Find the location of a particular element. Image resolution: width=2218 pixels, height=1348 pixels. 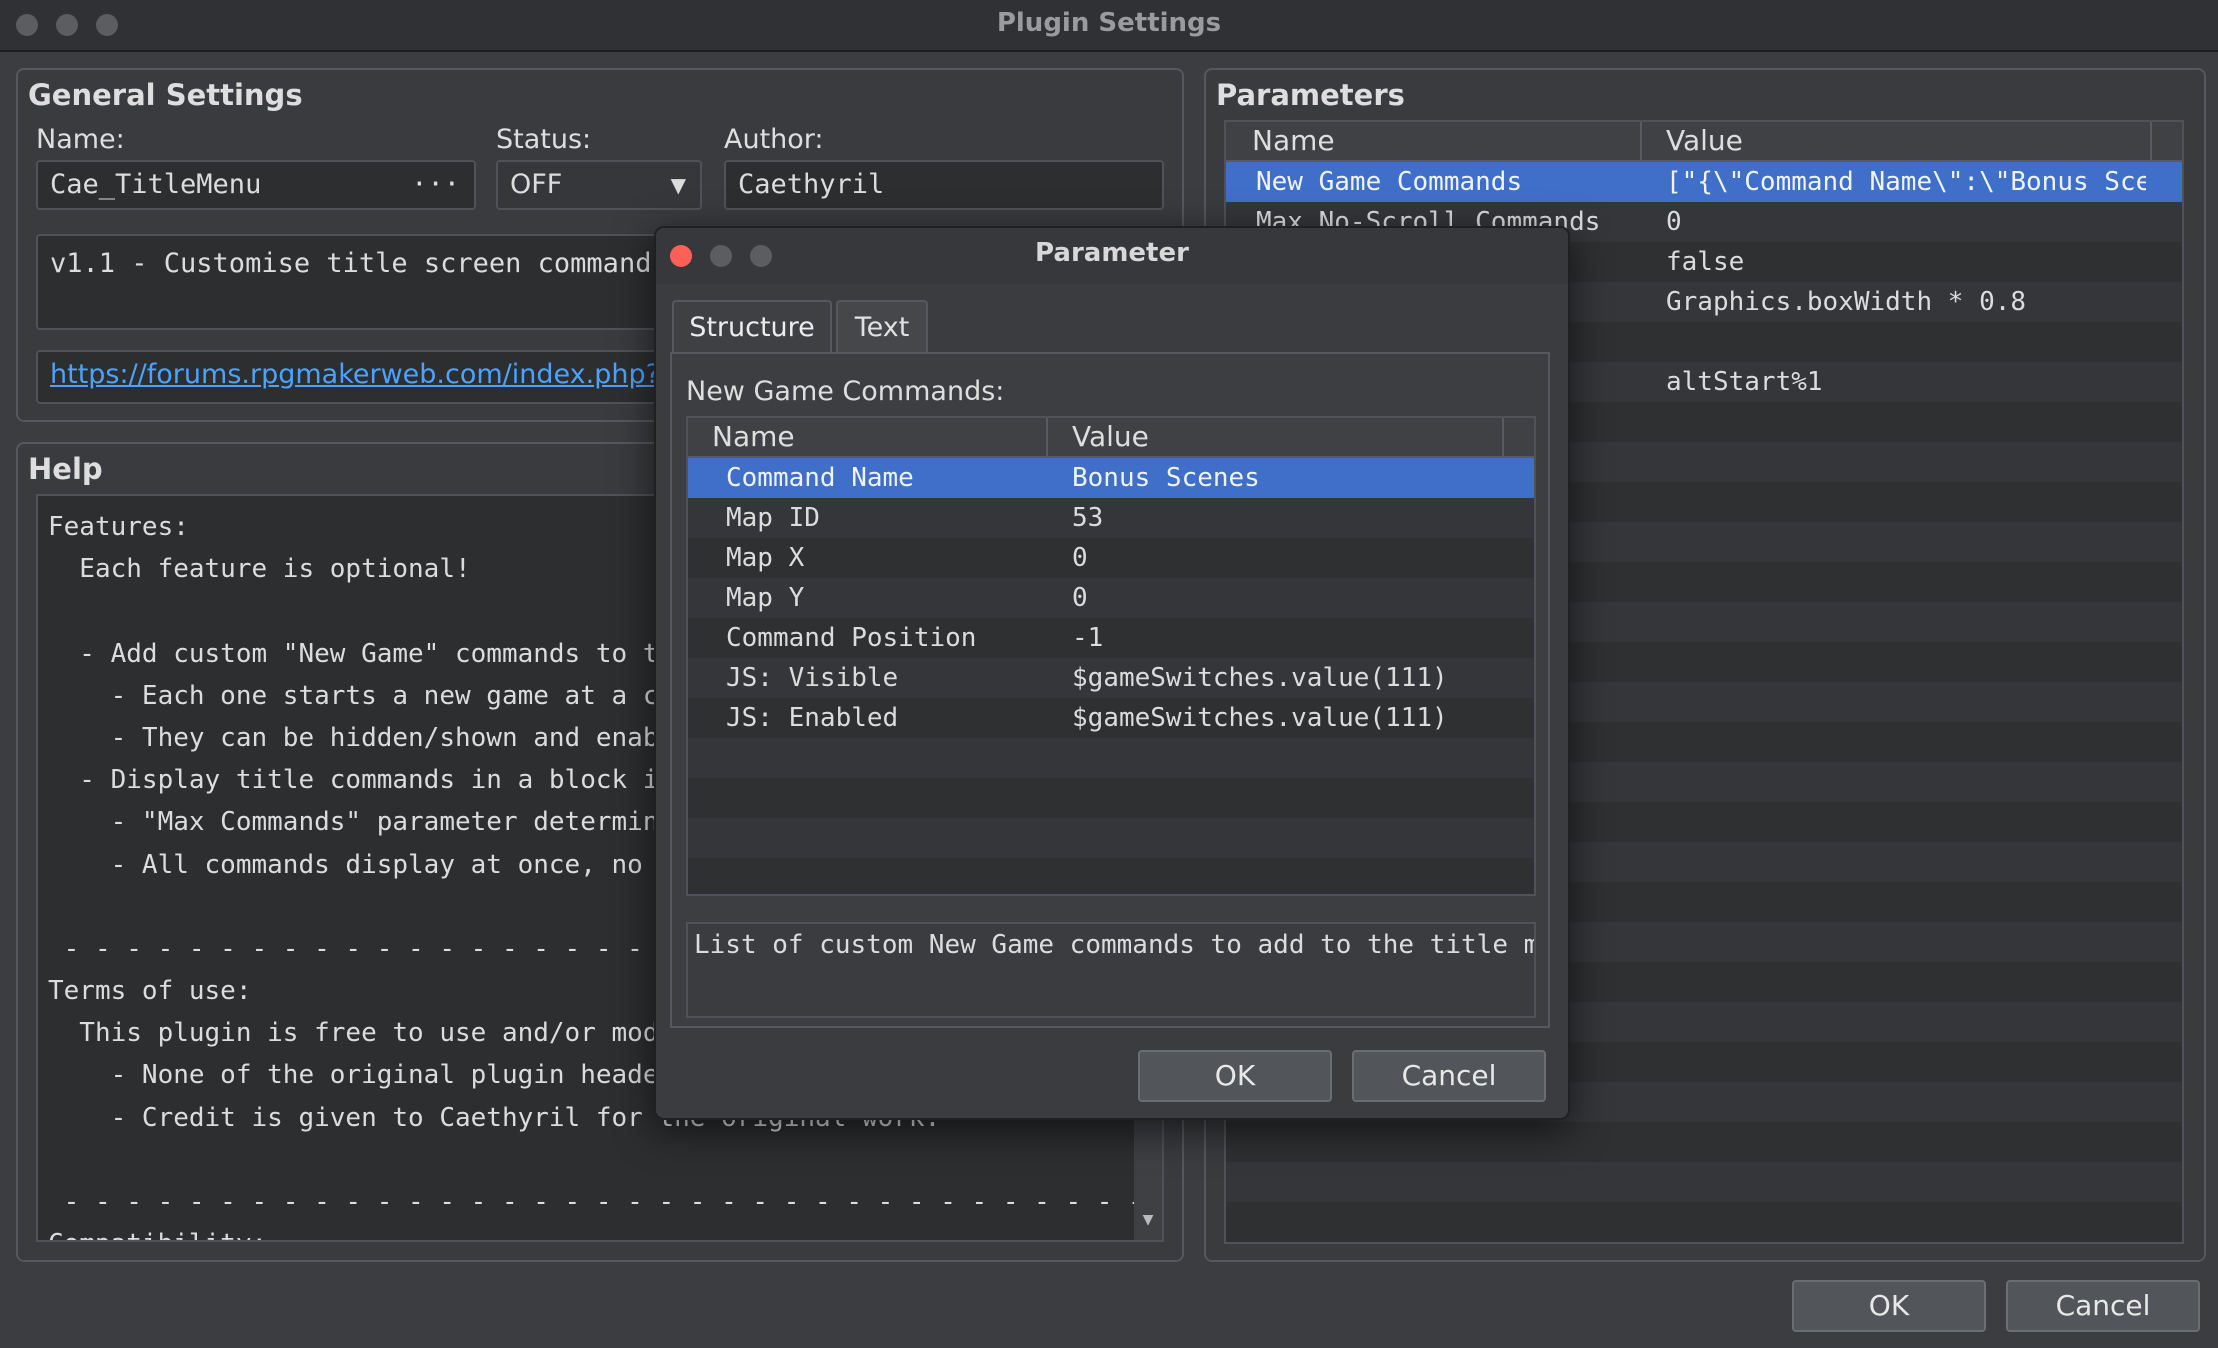

cancel-button: Cancel is located at coordinates (2103, 1306).